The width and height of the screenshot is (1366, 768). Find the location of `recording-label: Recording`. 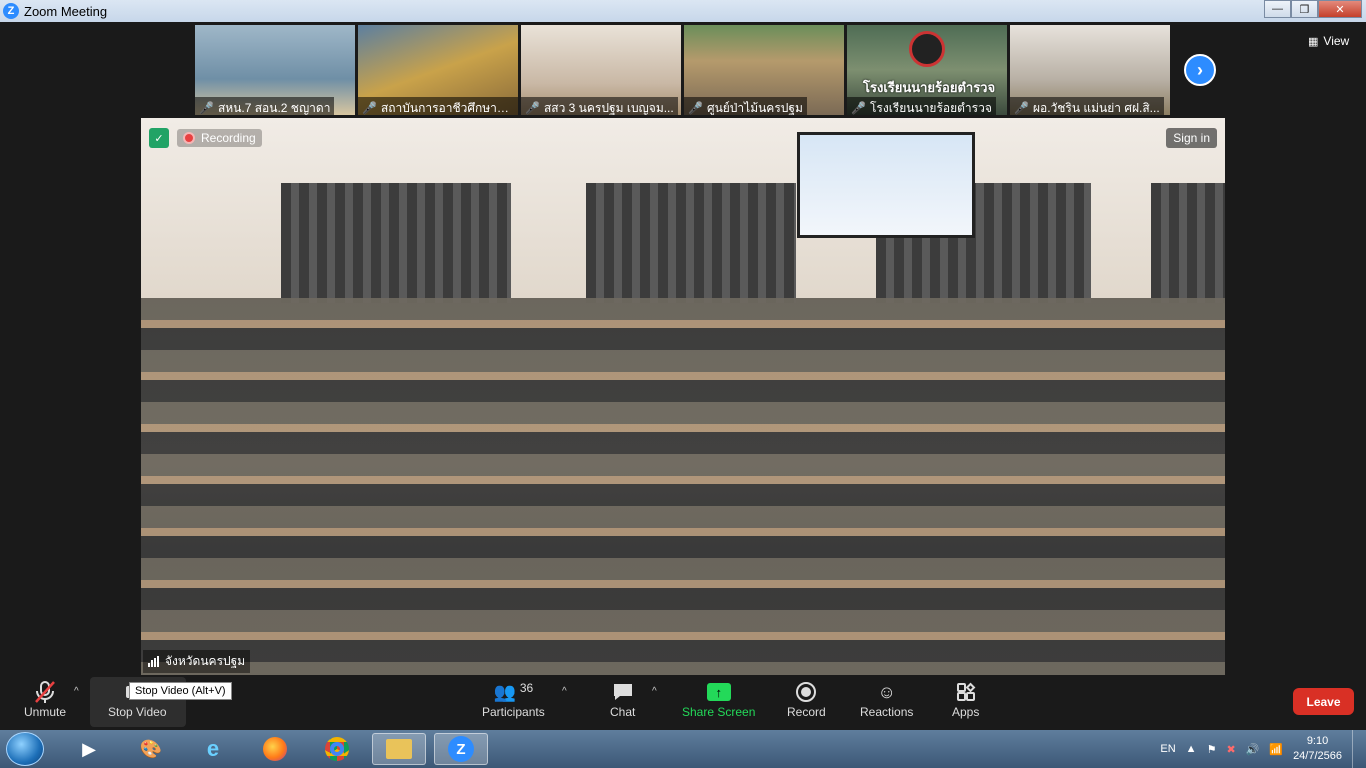

recording-label: Recording is located at coordinates (228, 138).